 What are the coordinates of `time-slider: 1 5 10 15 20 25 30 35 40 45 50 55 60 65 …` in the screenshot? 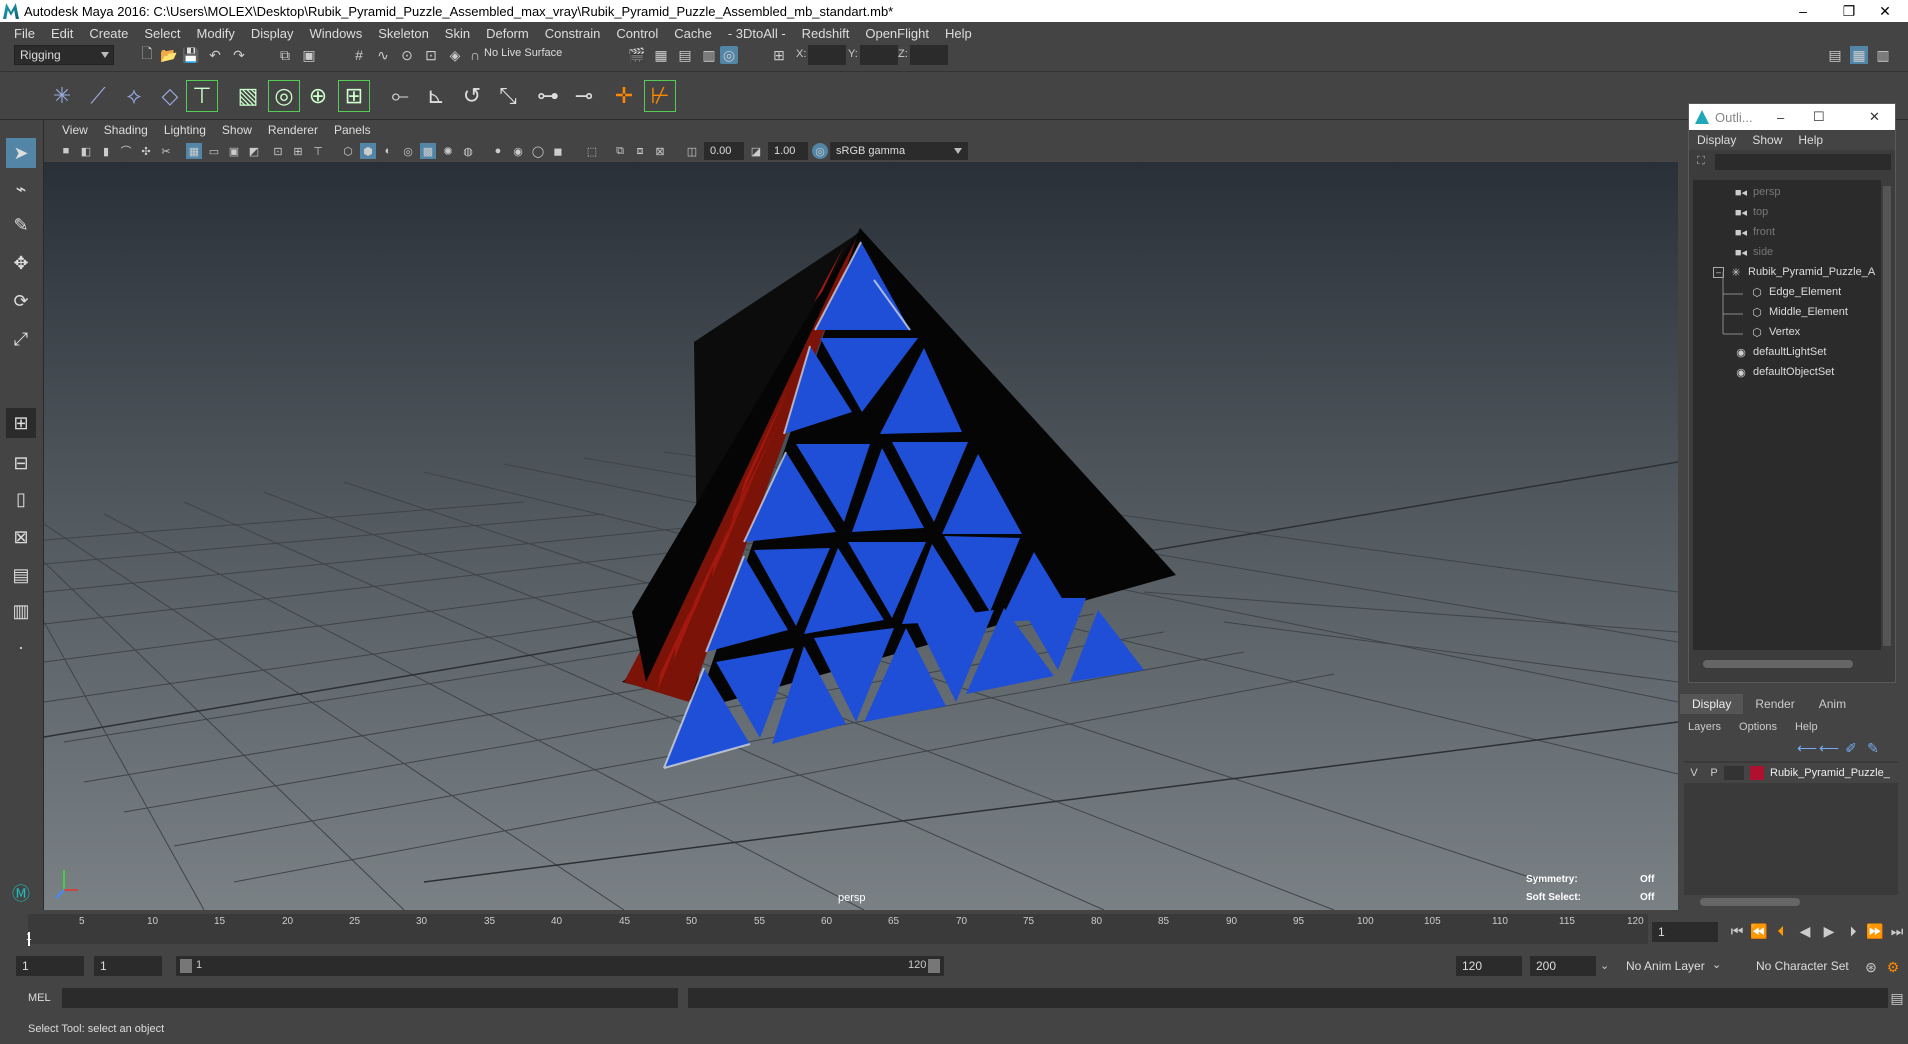 It's located at (954, 930).